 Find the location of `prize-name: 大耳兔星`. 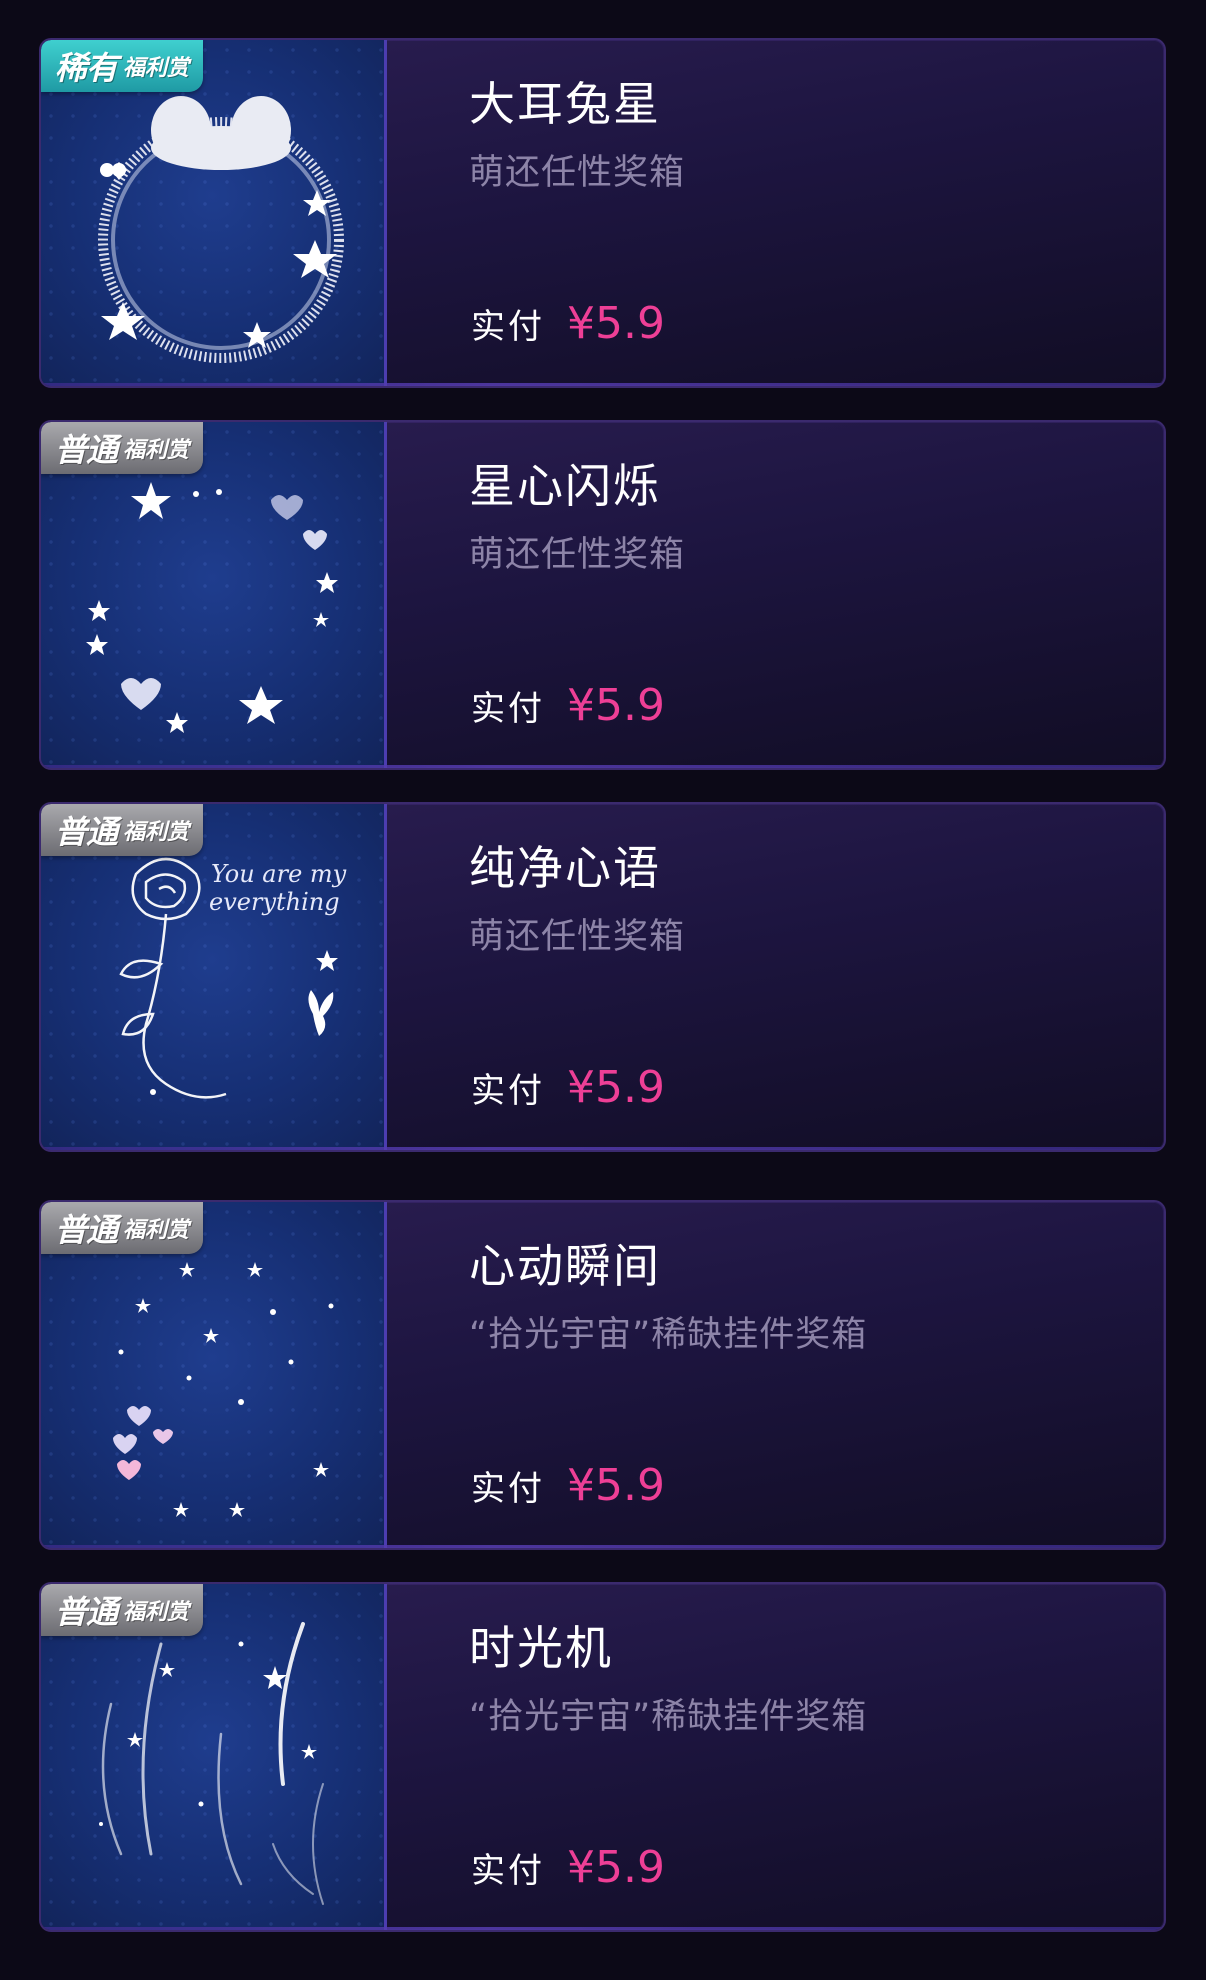

prize-name: 大耳兔星 is located at coordinates (565, 104).